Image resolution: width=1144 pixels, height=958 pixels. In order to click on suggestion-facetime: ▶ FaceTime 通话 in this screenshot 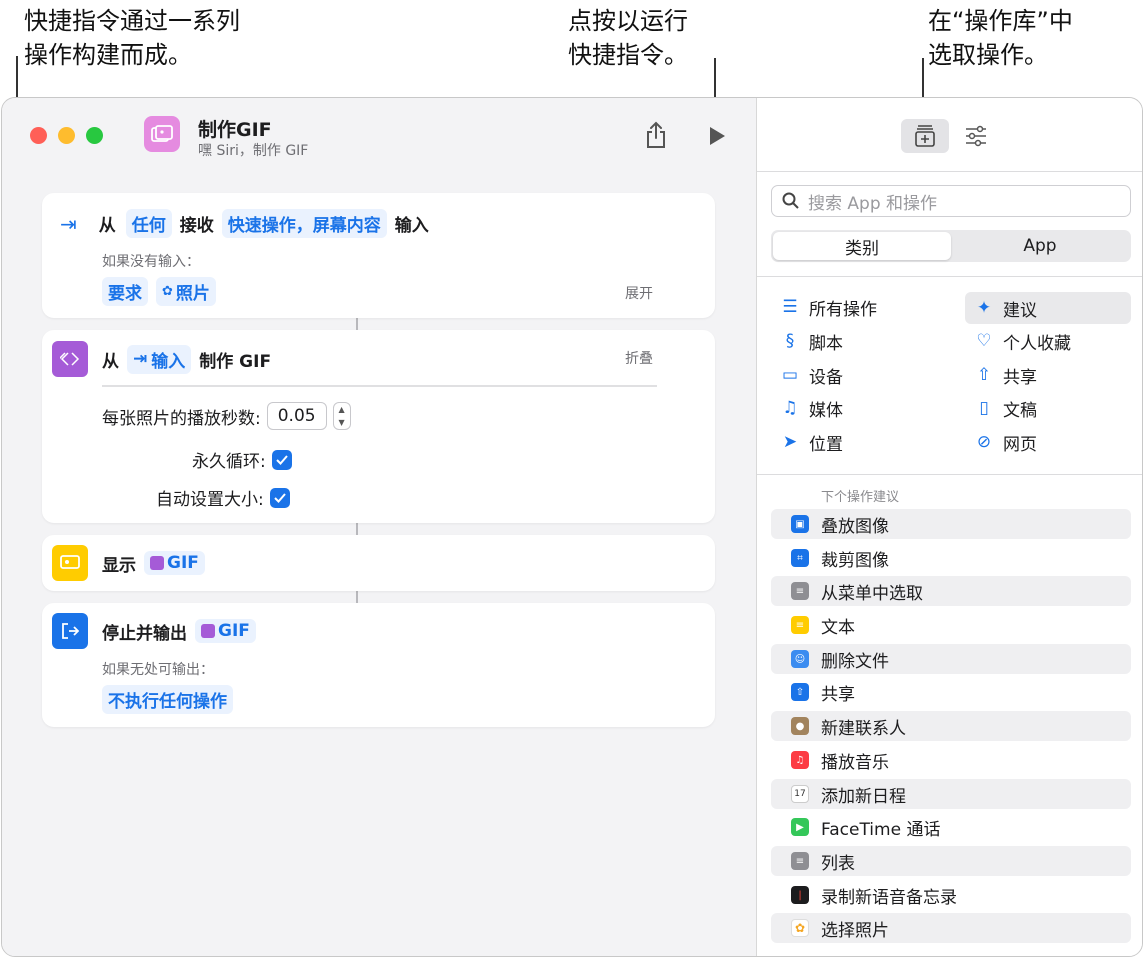, I will do `click(951, 827)`.